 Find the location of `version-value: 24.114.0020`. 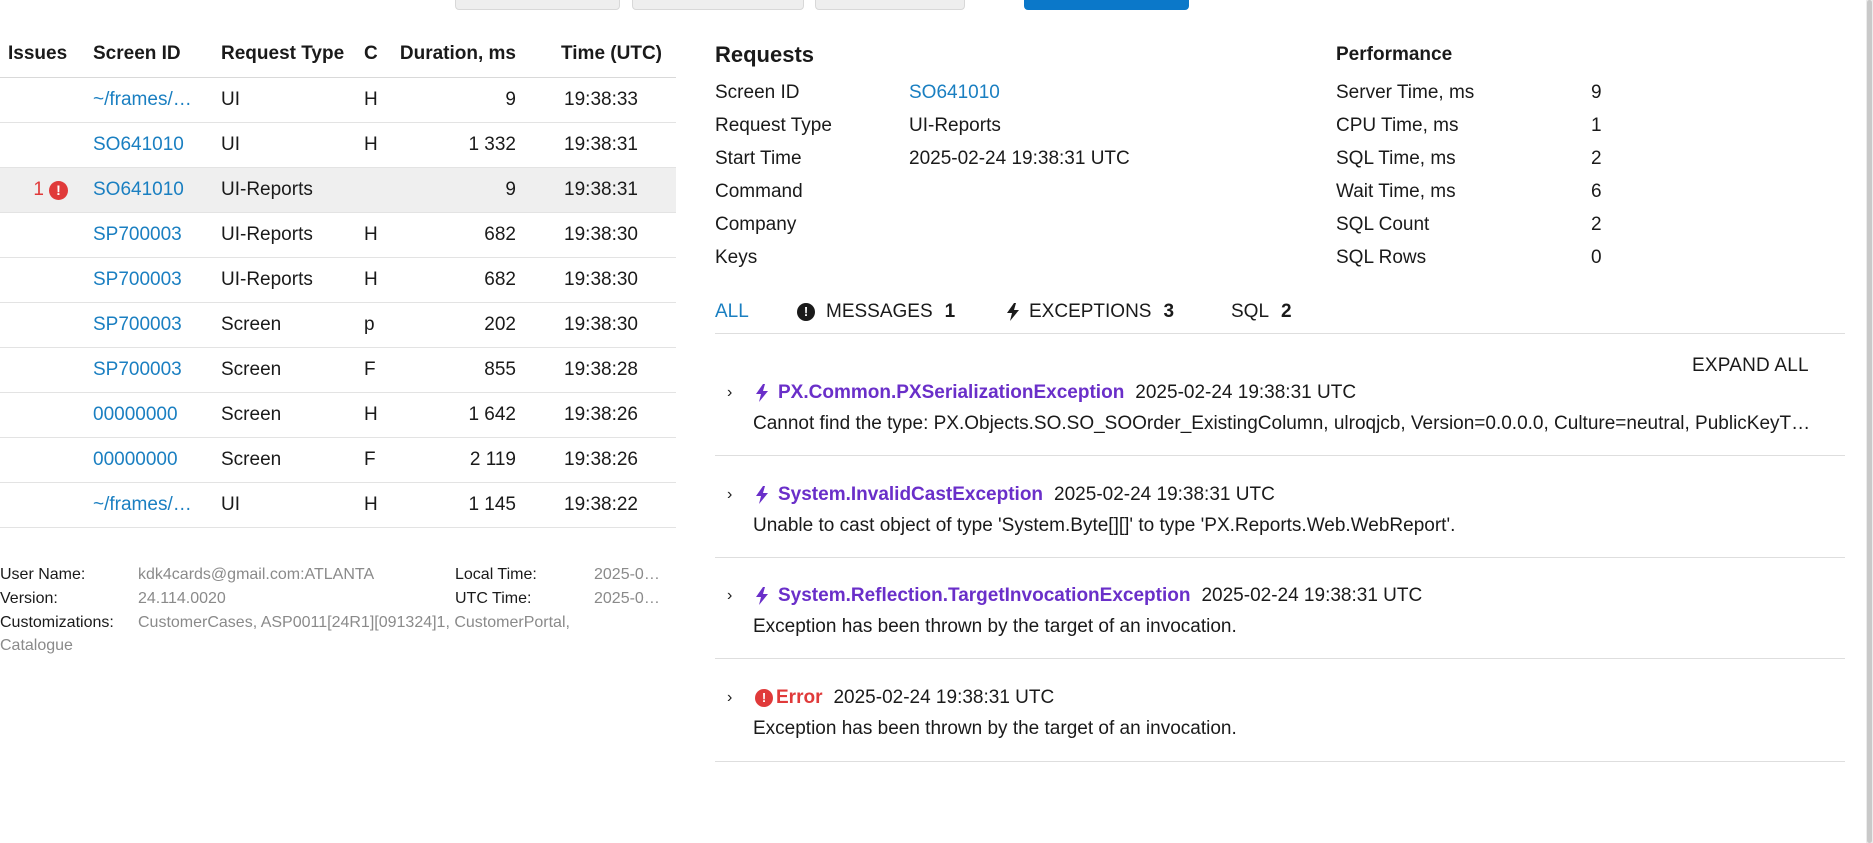

version-value: 24.114.0020 is located at coordinates (182, 598).